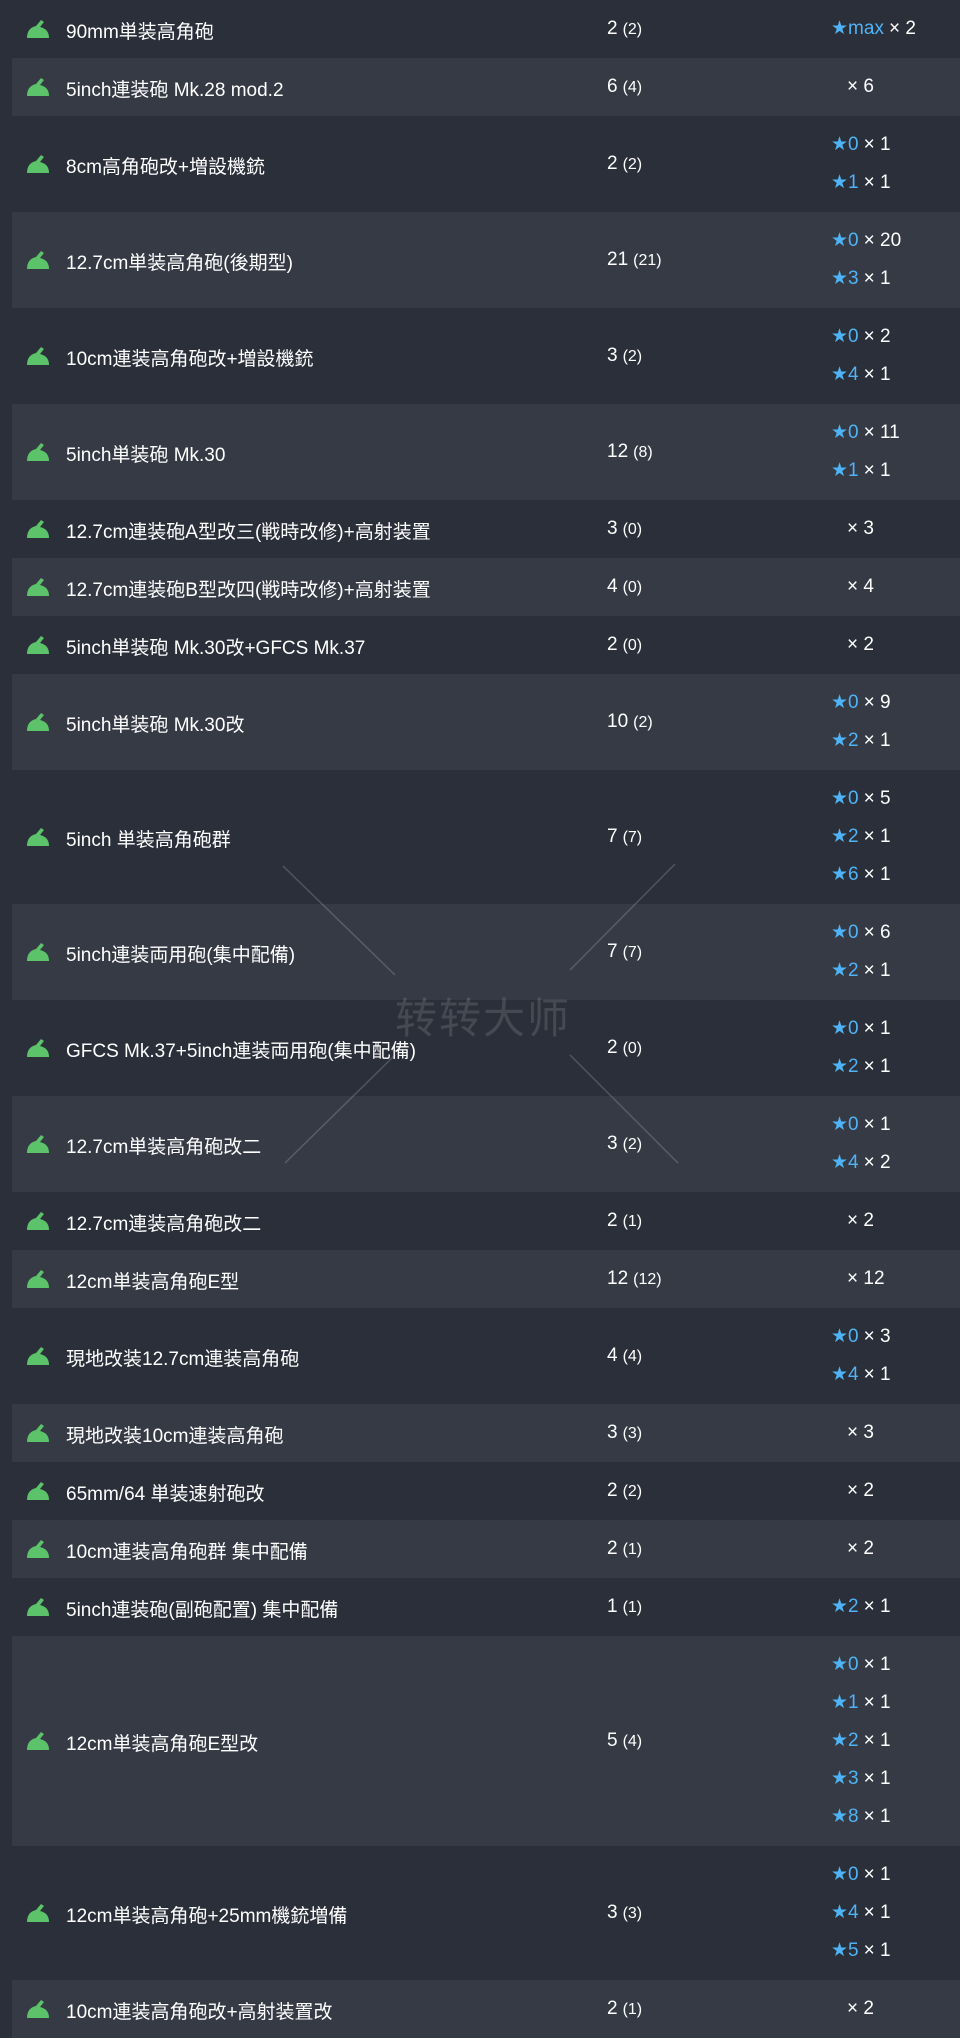 The width and height of the screenshot is (960, 2038). Describe the element at coordinates (860, 1432) in the screenshot. I see `improvement-multiplier: × 3` at that location.